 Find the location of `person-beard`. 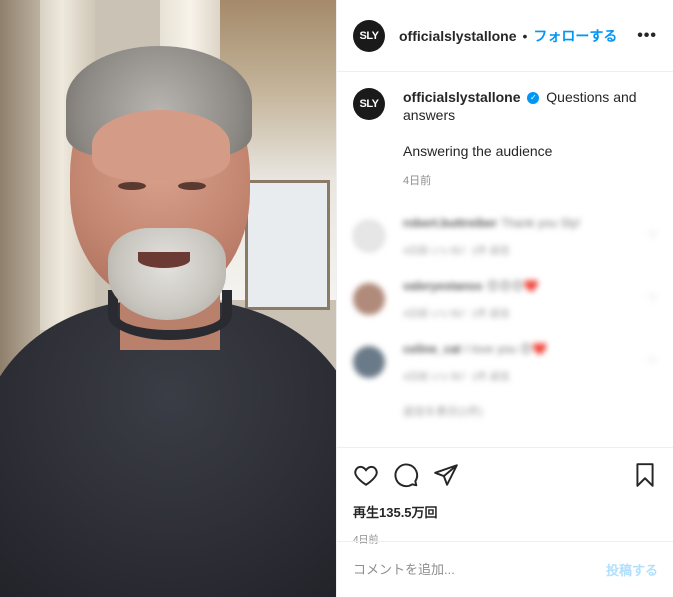

person-beard is located at coordinates (167, 274).